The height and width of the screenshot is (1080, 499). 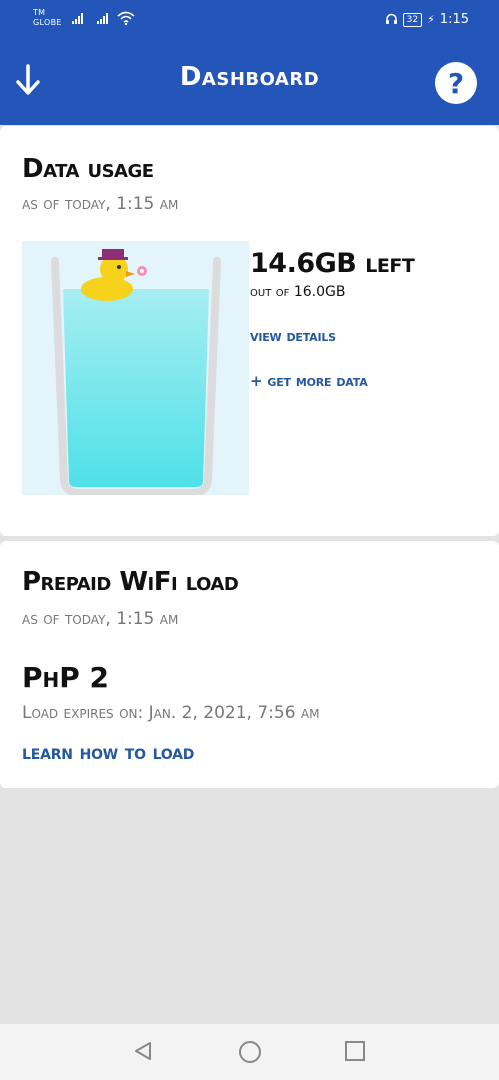 I want to click on home-icon, so click(x=250, y=1052).